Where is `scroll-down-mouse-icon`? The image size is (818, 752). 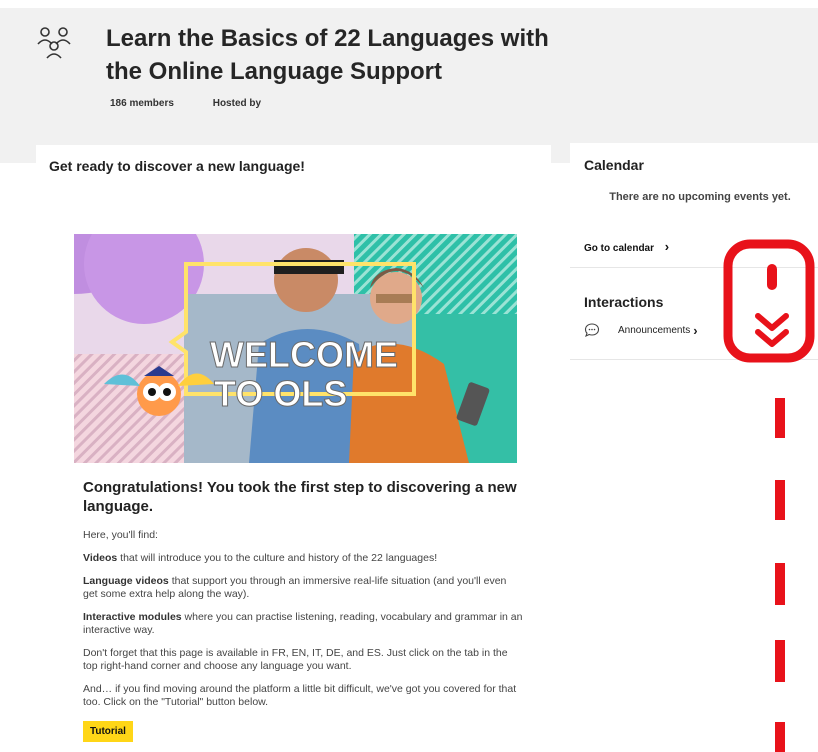
scroll-down-mouse-icon is located at coordinates (769, 495).